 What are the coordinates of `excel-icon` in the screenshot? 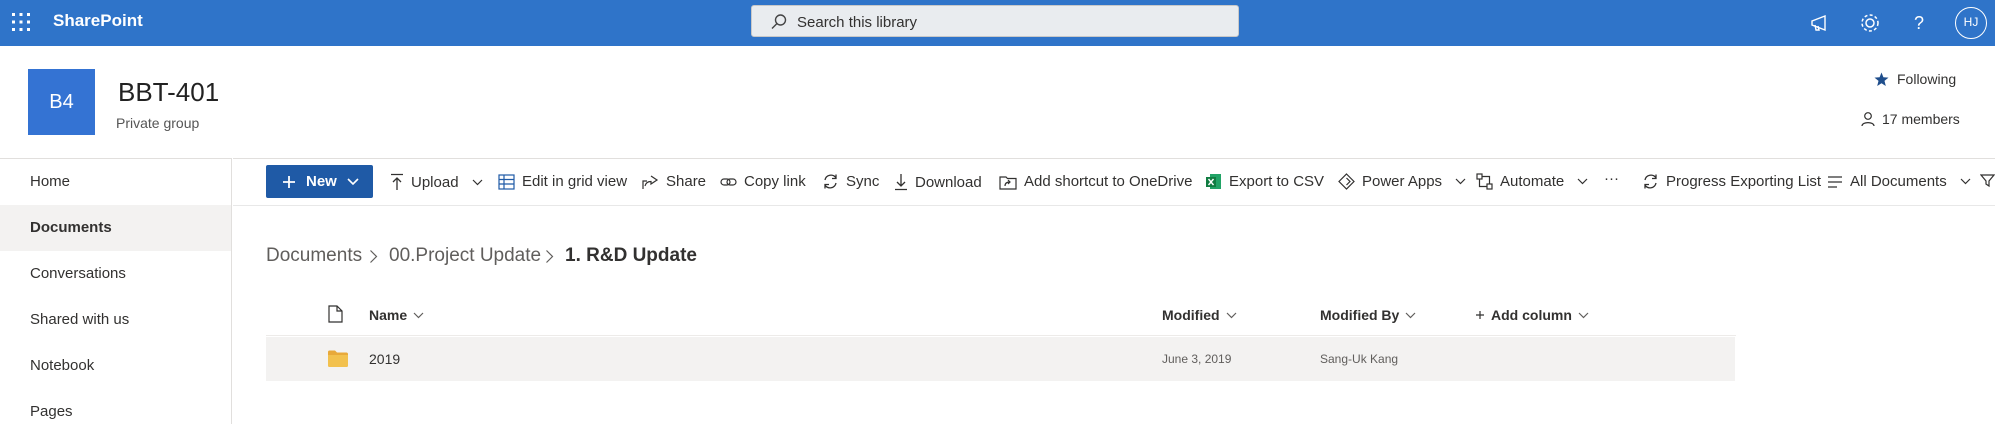 It's located at (1213, 181).